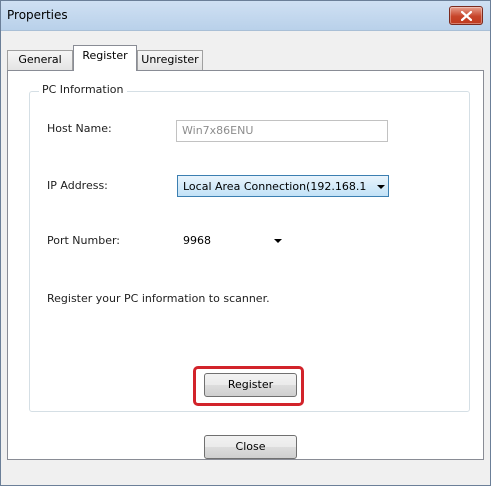 Image resolution: width=491 pixels, height=486 pixels. I want to click on close-icon, so click(466, 16).